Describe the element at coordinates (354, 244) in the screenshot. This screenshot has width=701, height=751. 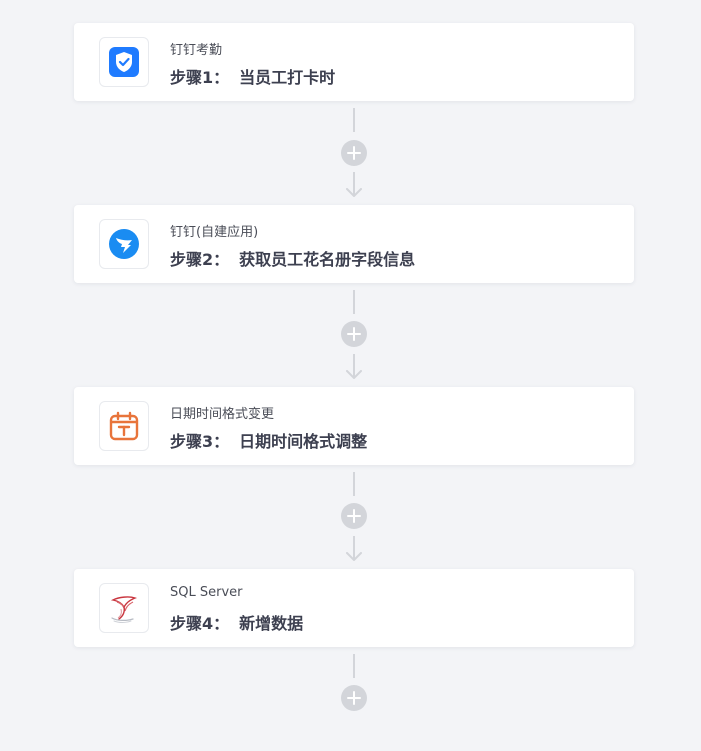
I see `step-card-2: 钉钉(自建应用) 步骤2： 获取员工花名册字段信息` at that location.